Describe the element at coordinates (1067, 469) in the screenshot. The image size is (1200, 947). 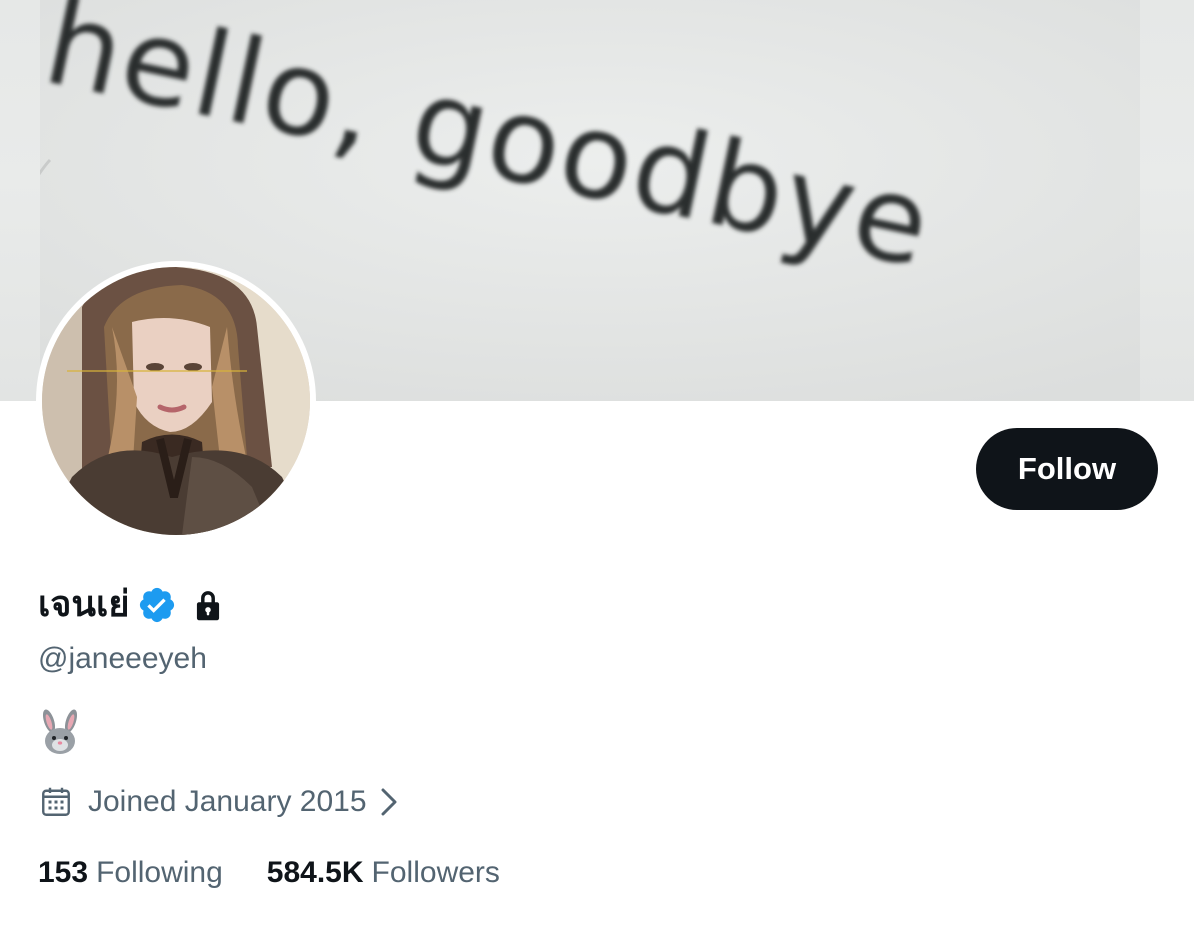
I see `follow-button: Follow` at that location.